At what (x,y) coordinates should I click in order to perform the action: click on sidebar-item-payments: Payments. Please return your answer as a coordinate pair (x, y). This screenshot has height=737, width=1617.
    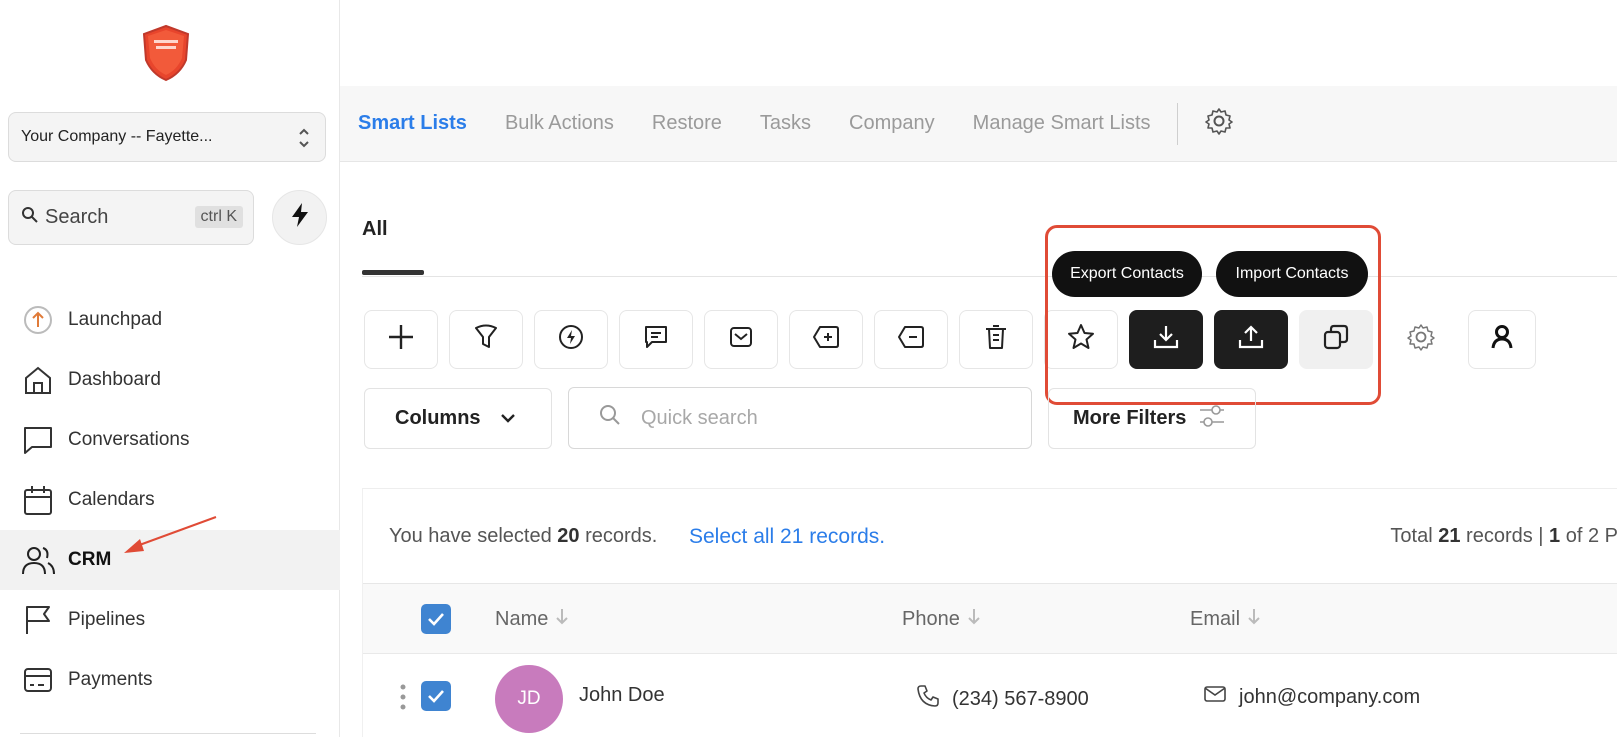
    Looking at the image, I should click on (170, 680).